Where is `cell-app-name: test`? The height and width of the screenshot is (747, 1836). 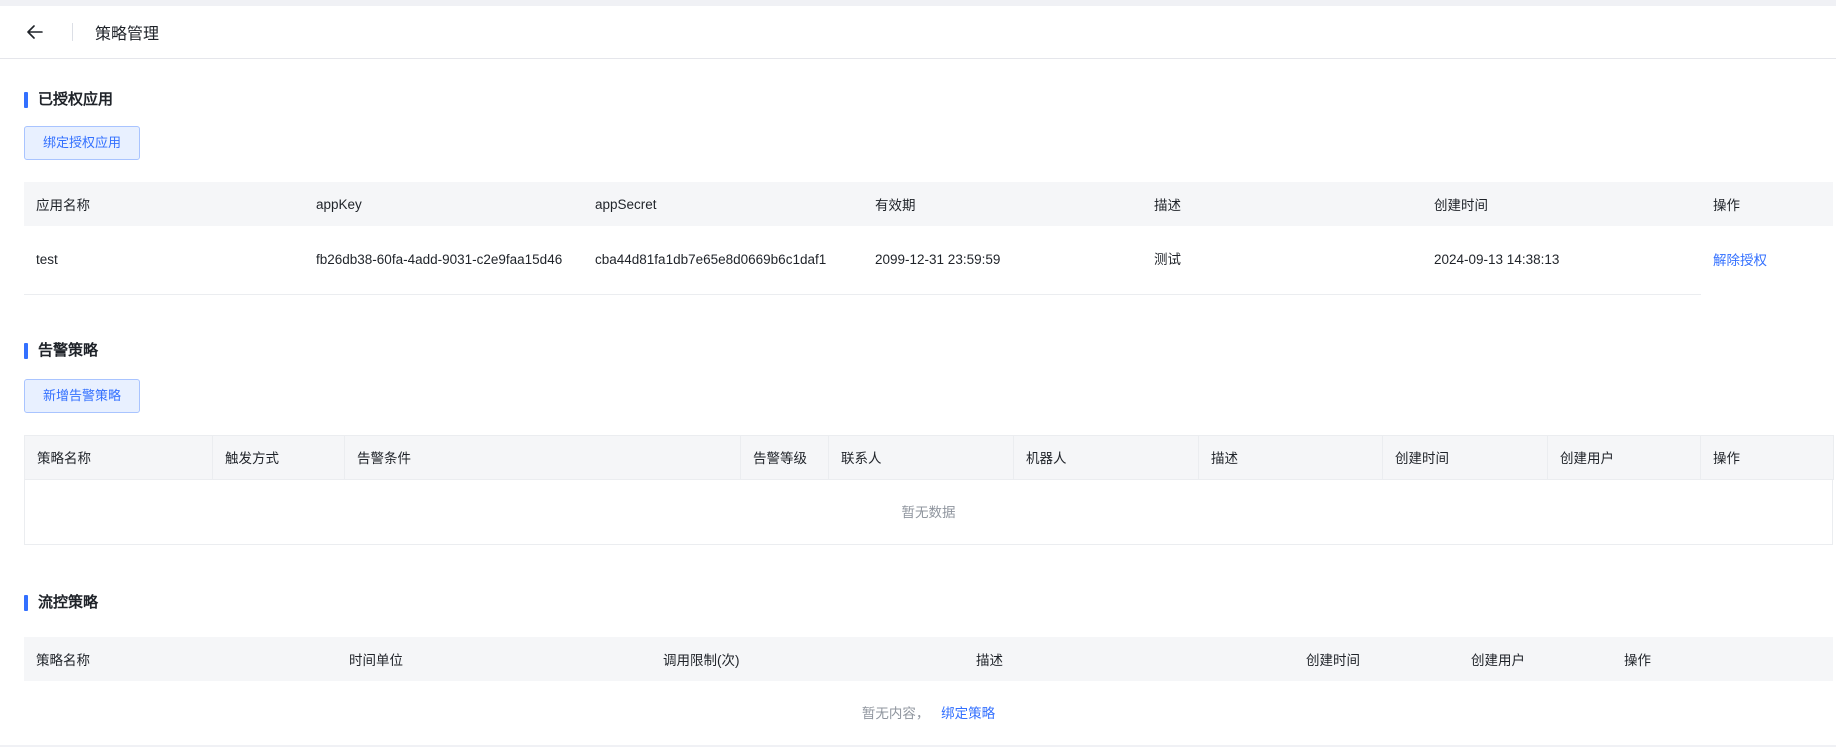
cell-app-name: test is located at coordinates (164, 260).